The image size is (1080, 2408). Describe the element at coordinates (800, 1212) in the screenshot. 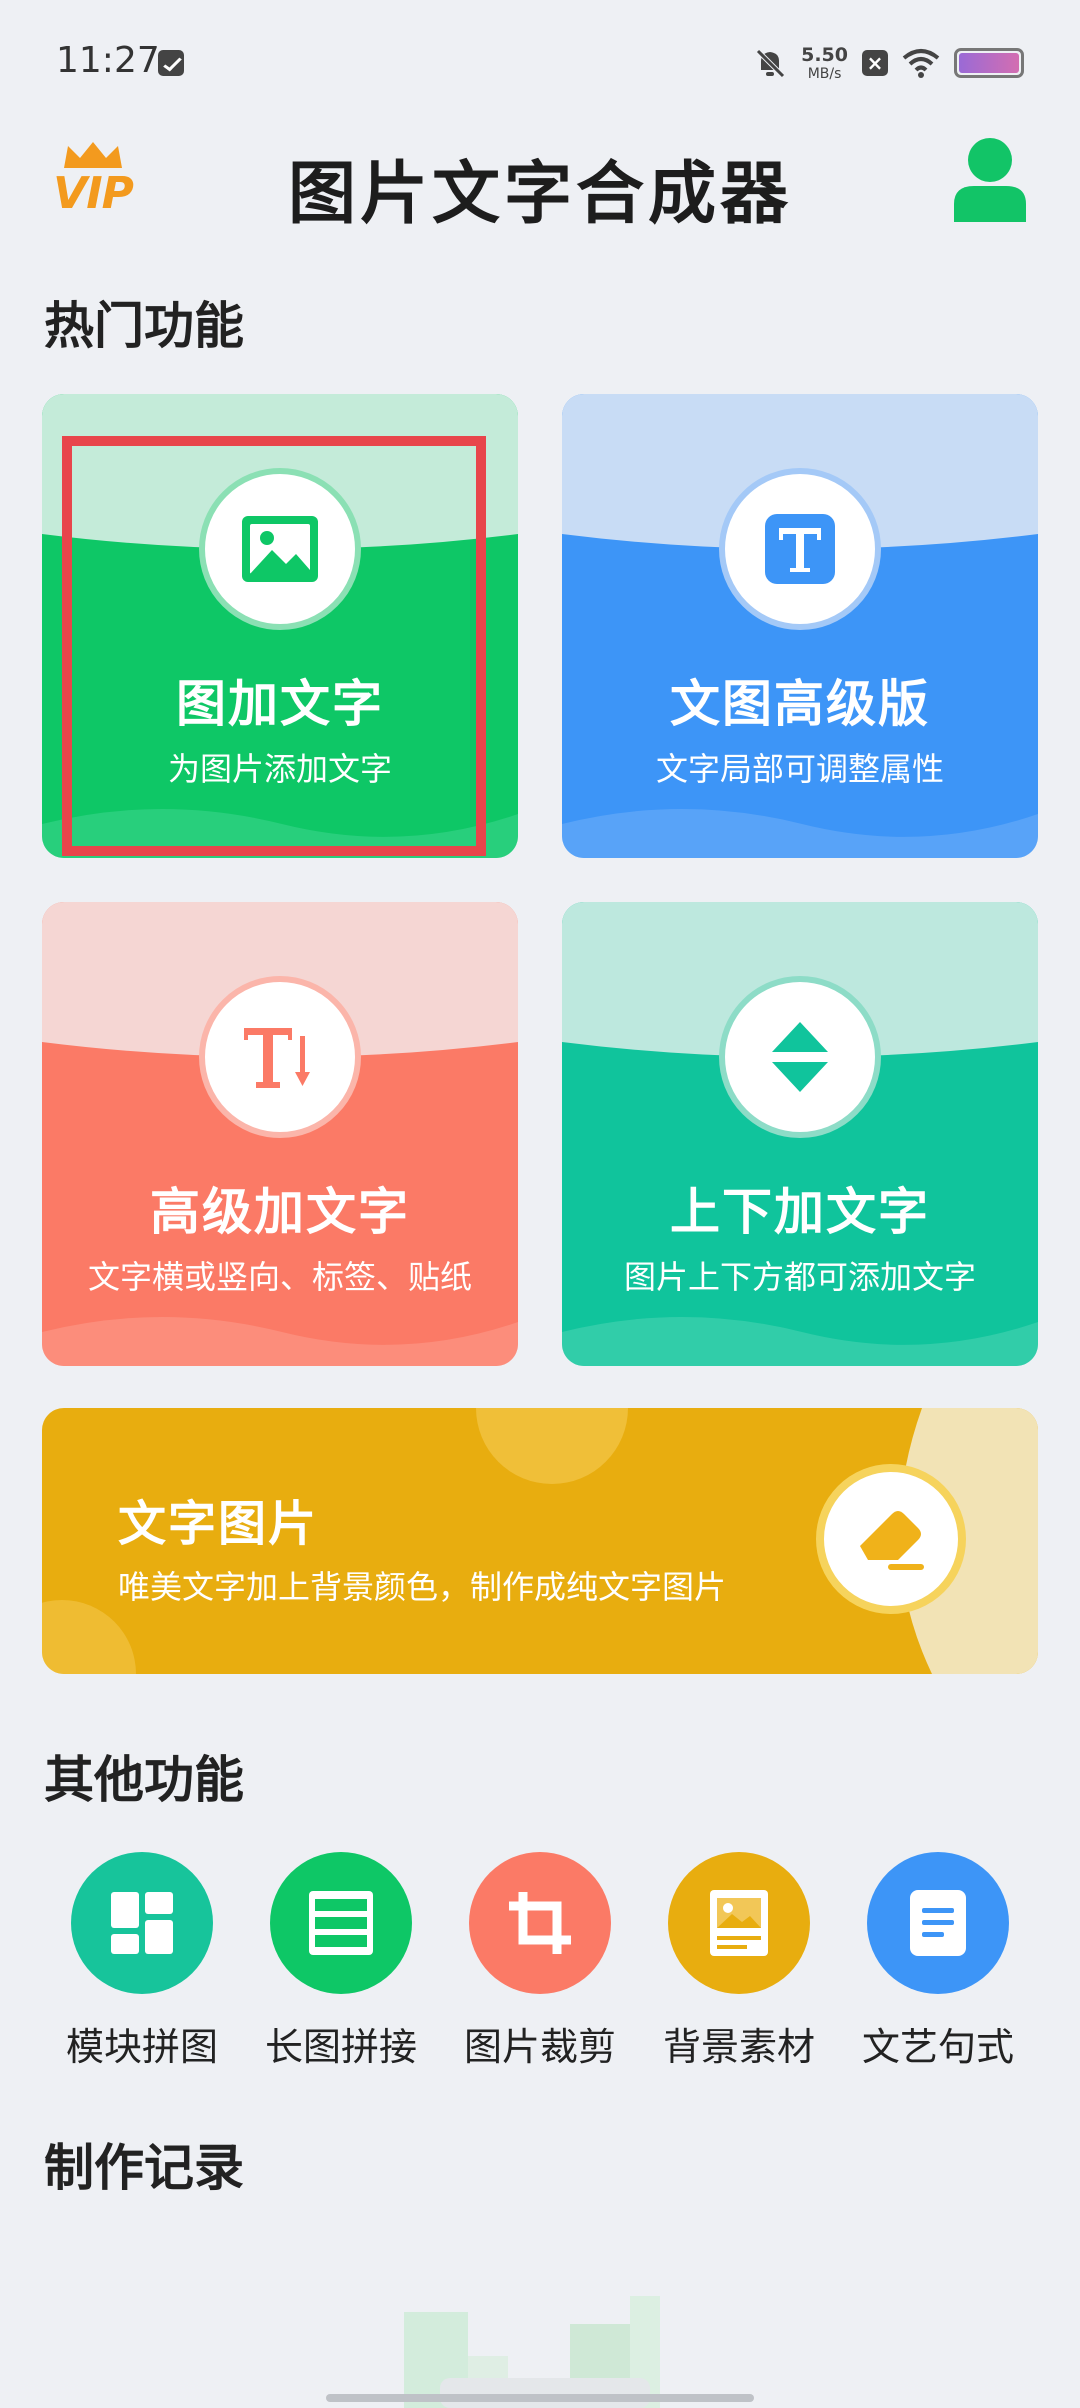

I see `card-title: 上下加文字` at that location.